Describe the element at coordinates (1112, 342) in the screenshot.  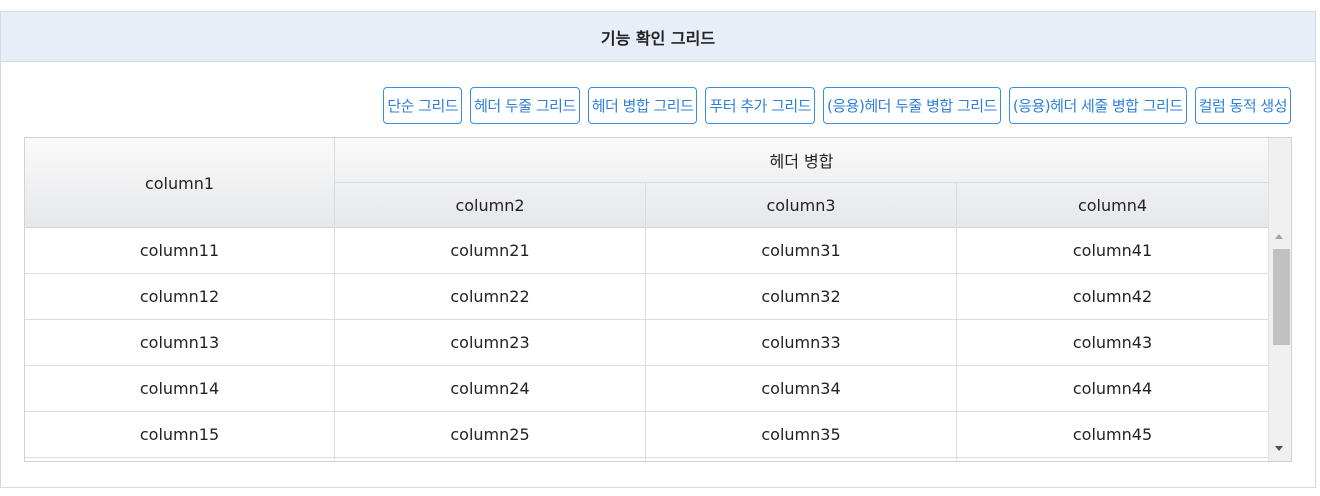
I see `table-cell: column43` at that location.